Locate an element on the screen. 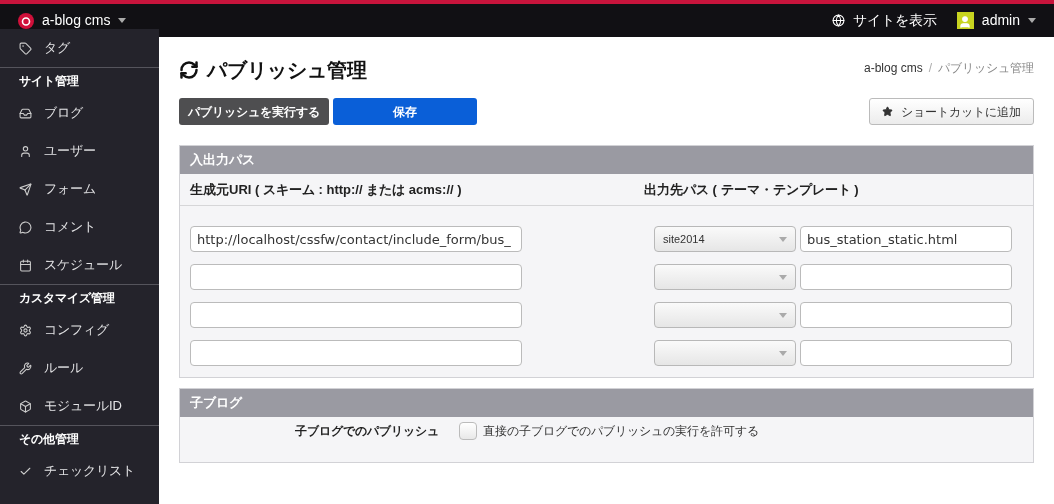 The height and width of the screenshot is (504, 1054). gear-icon is located at coordinates (25, 330).